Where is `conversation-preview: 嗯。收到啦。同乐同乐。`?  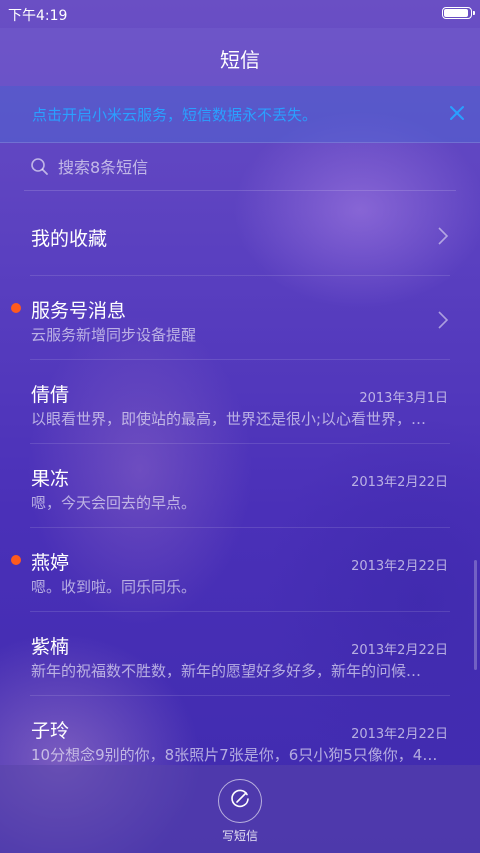 conversation-preview: 嗯。收到啦。同乐同乐。 is located at coordinates (114, 587).